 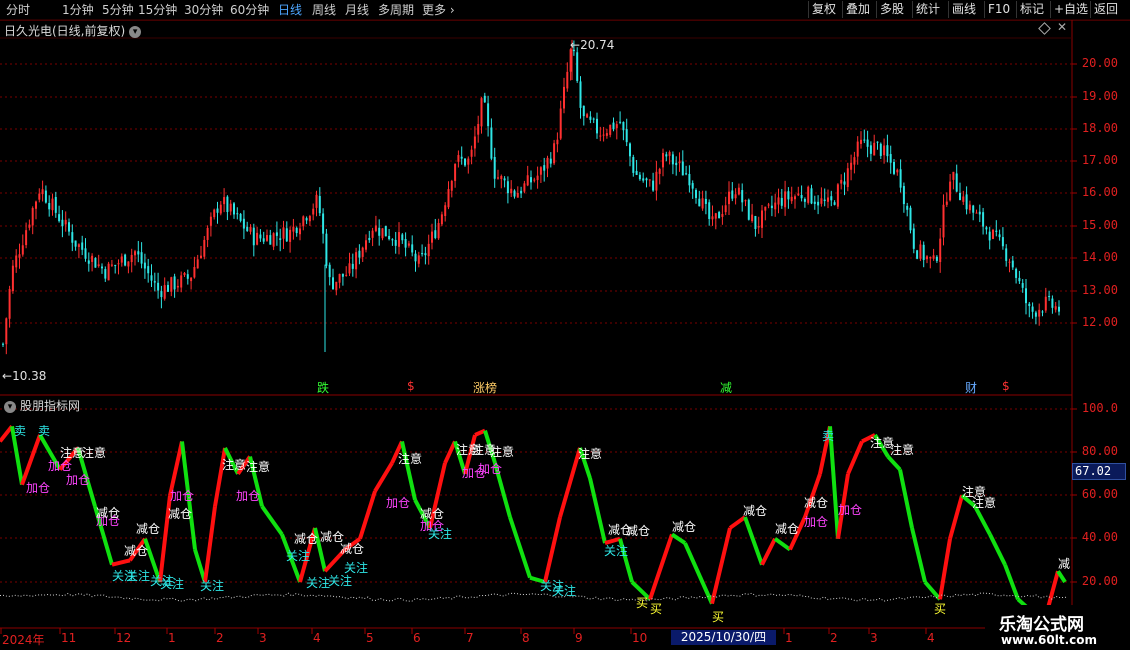 I want to click on x-tick-label: 1, so click(x=789, y=638).